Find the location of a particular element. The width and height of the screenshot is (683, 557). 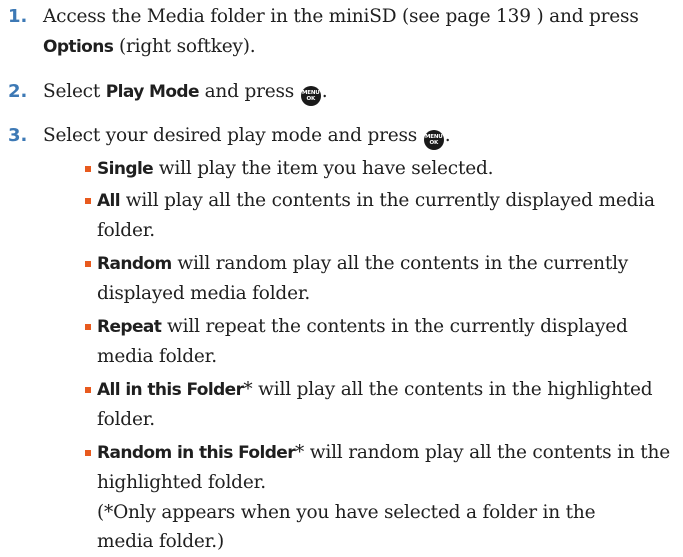

step-number: 2. is located at coordinates (18, 91).